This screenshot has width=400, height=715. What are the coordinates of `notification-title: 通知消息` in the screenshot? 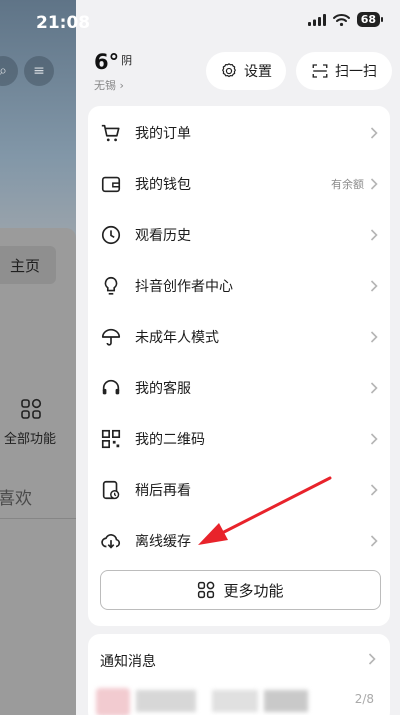 It's located at (128, 662).